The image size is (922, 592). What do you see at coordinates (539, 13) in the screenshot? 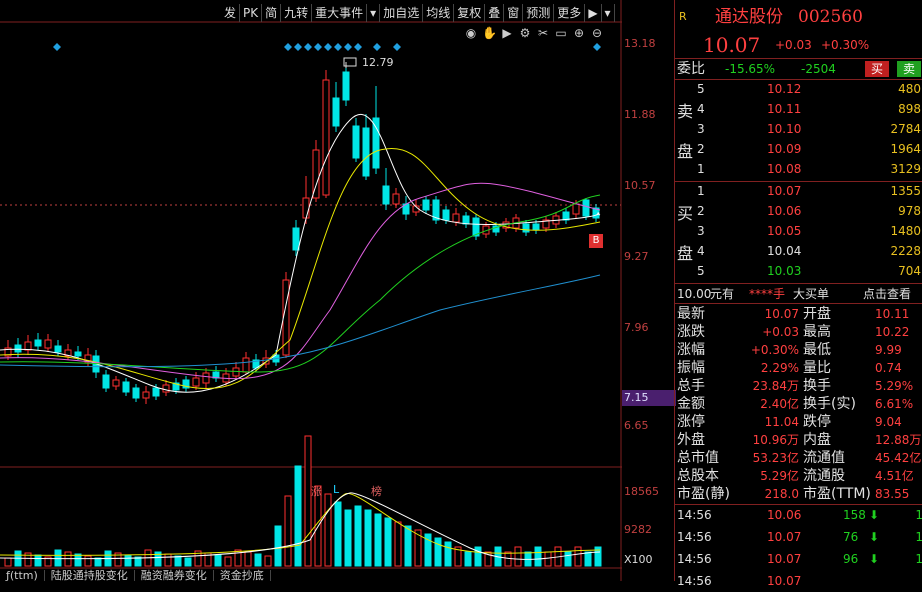
I see `toolbar-item: 预测` at bounding box center [539, 13].